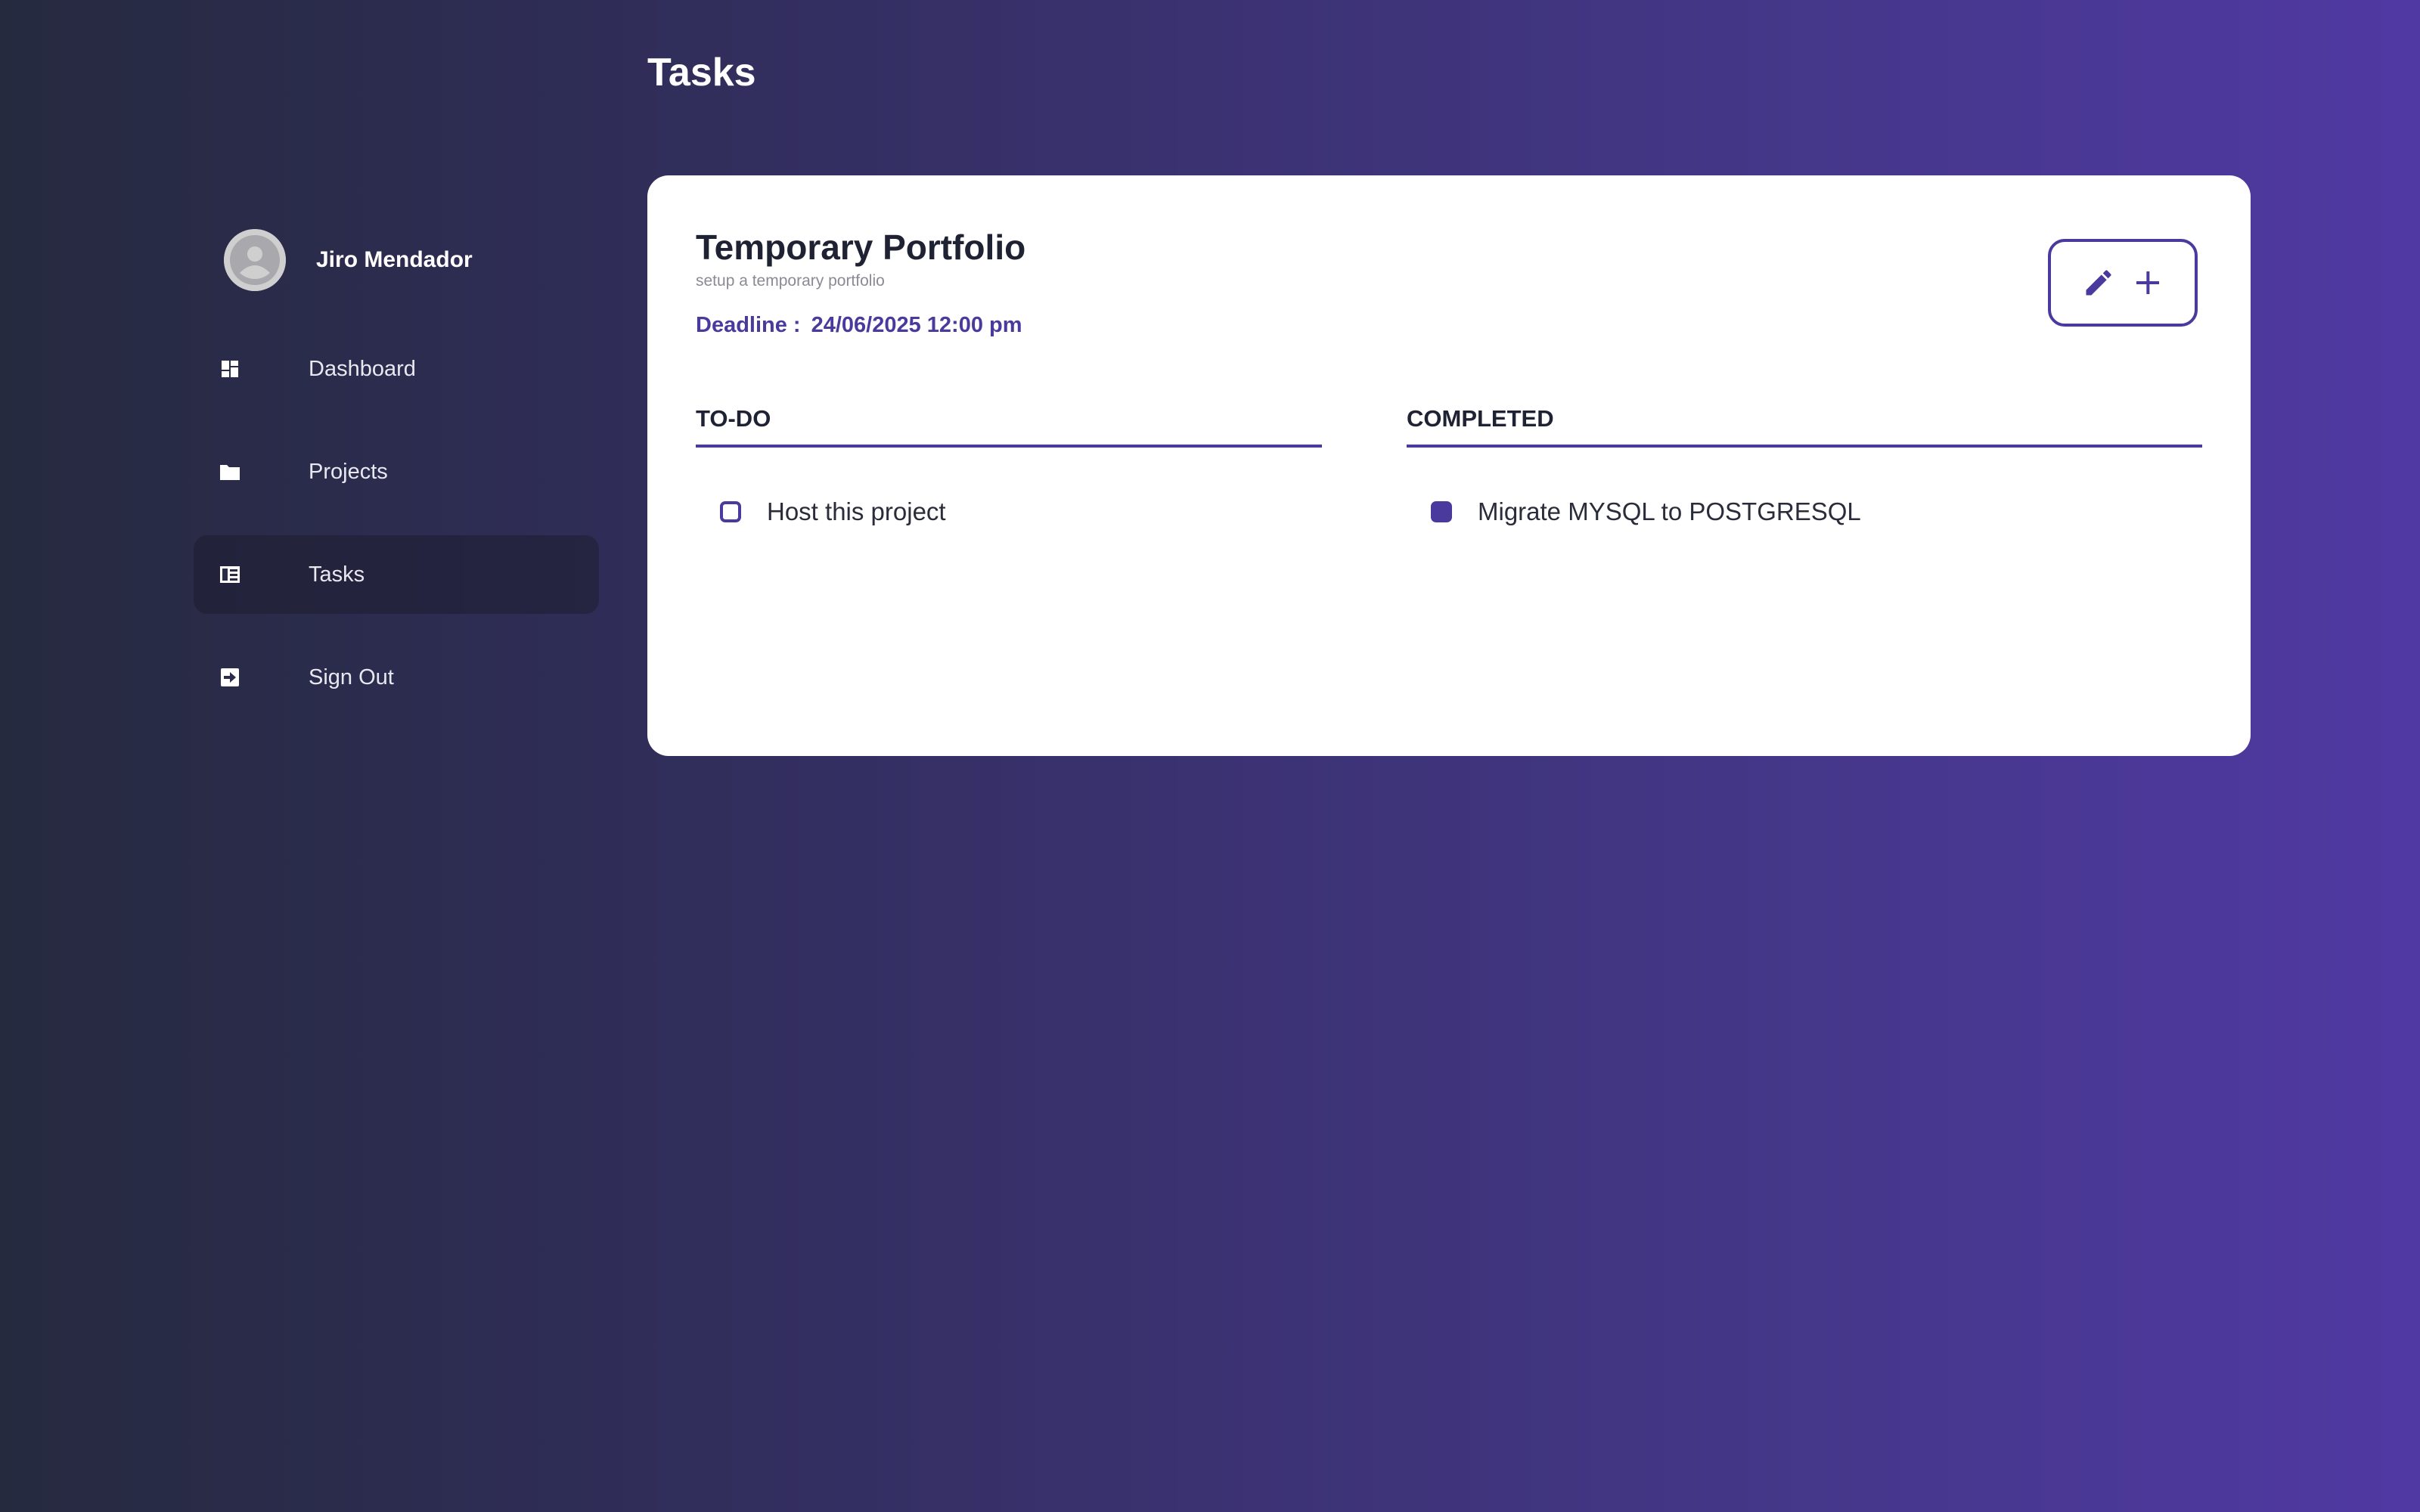 The height and width of the screenshot is (1512, 2420). I want to click on sidebar-item-label: Dashboard, so click(362, 368).